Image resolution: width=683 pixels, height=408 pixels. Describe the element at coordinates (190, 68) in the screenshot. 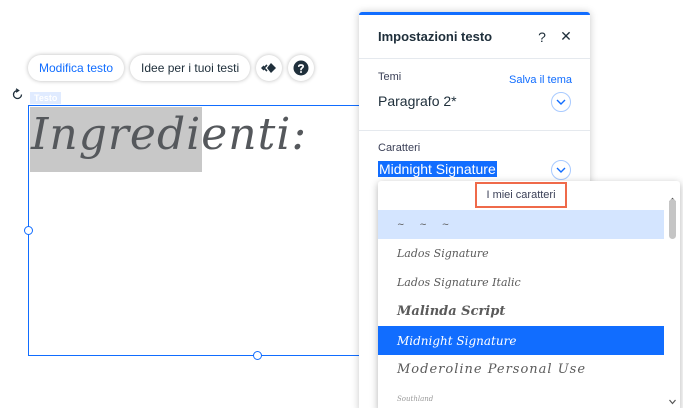

I see `text-ideas-button: Idee per i tuoi testi` at that location.